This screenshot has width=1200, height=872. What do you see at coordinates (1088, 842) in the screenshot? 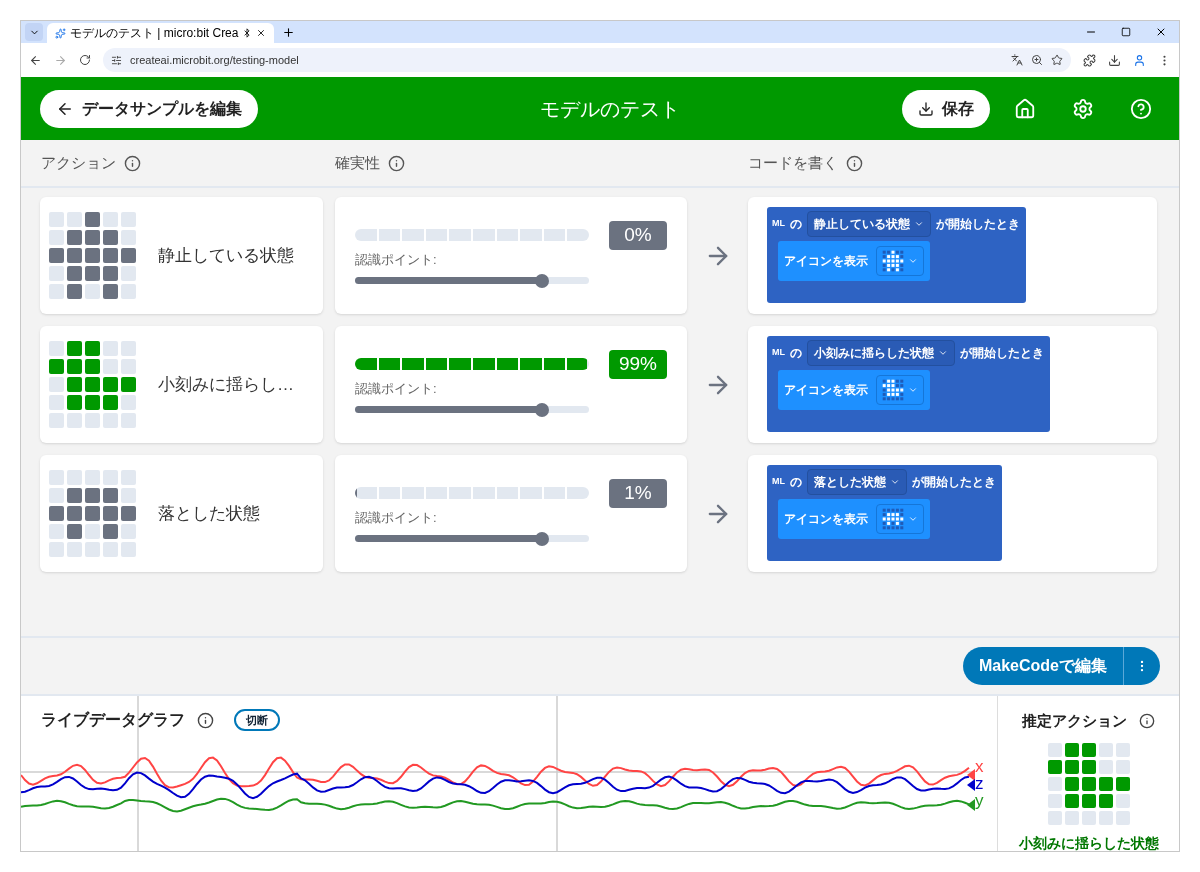
I see `estimated-action-name: 小刻みに揺らした状態` at bounding box center [1088, 842].